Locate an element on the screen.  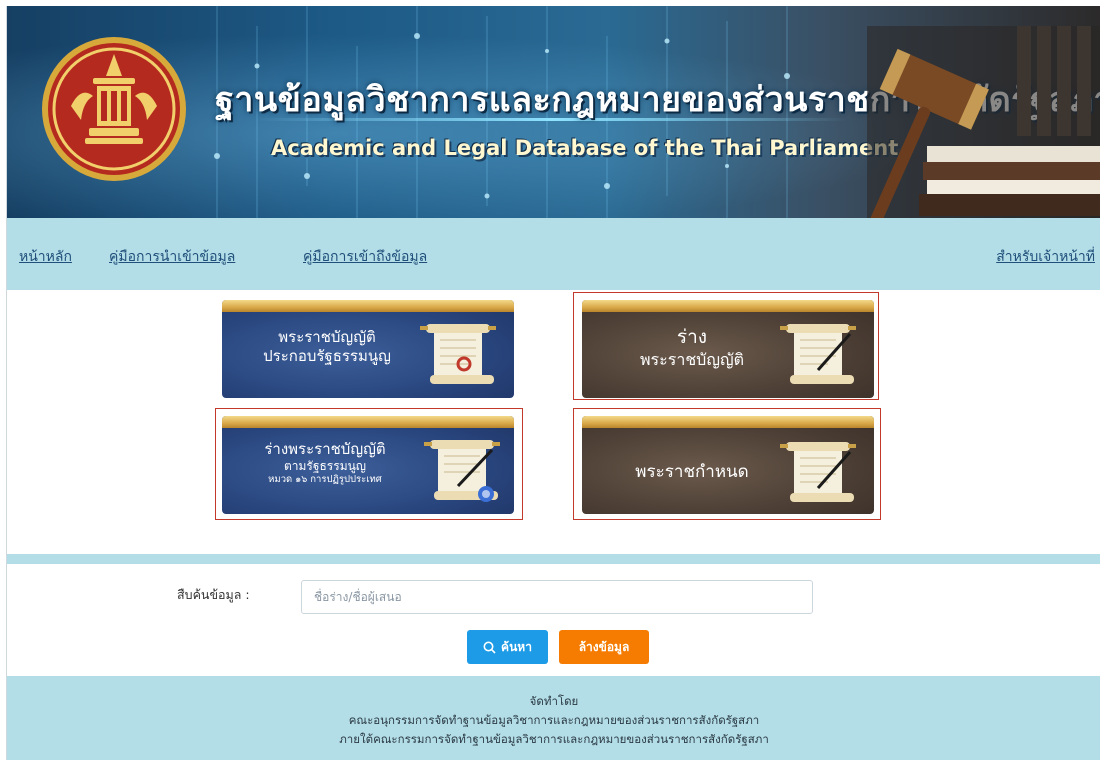
category-tile-royal-decree: พระราชกำหนด is located at coordinates (728, 465).